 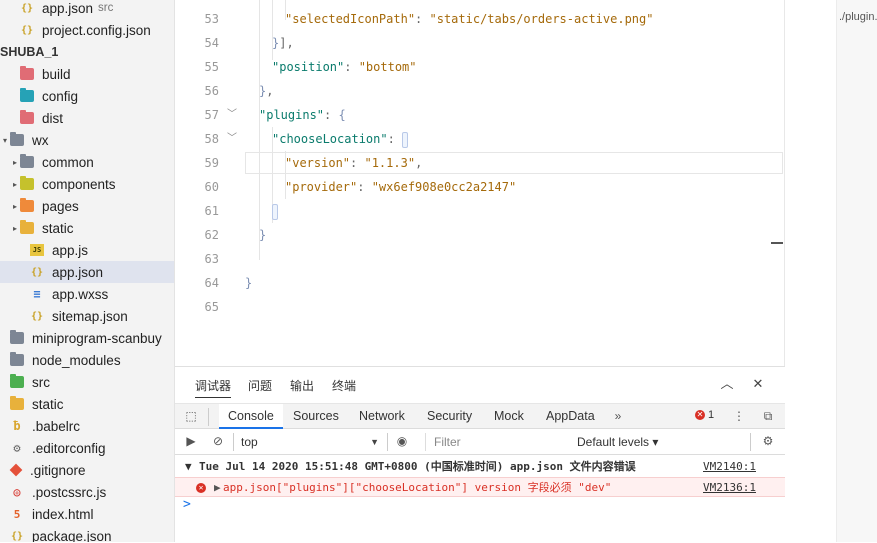 What do you see at coordinates (87, 250) in the screenshot?
I see `tree-item: JS app.js` at bounding box center [87, 250].